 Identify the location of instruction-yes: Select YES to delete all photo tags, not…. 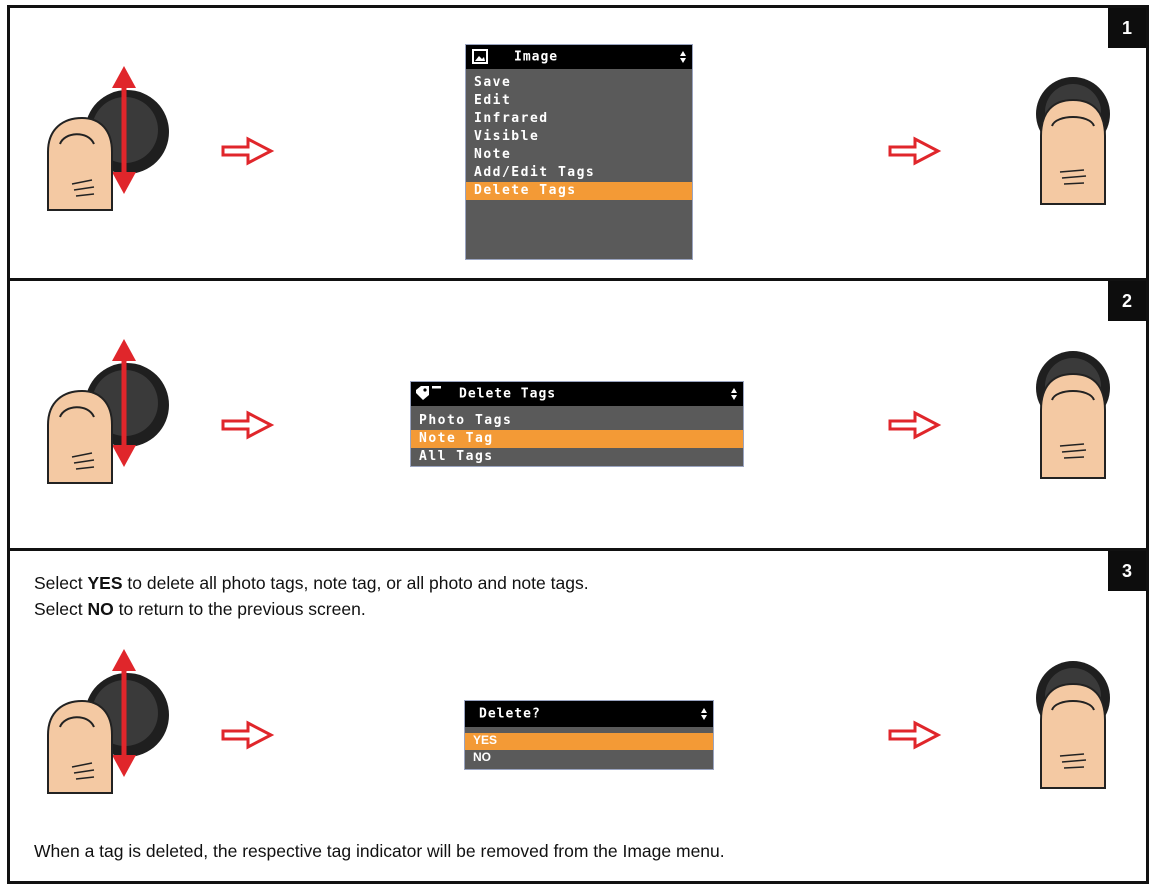
(311, 583).